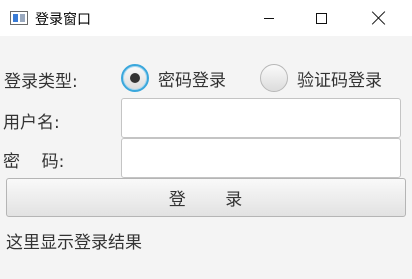 Image resolution: width=412 pixels, height=279 pixels. What do you see at coordinates (206, 197) in the screenshot?
I see `login-button: 登 录` at bounding box center [206, 197].